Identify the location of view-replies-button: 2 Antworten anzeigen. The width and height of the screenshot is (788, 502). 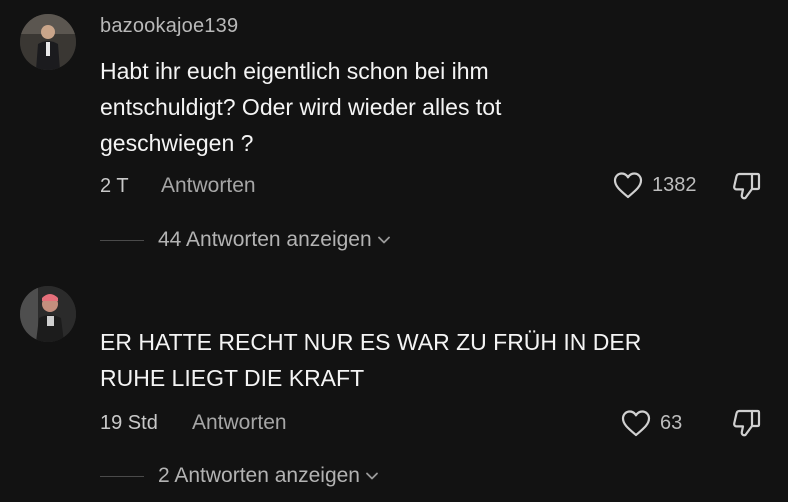
(239, 476).